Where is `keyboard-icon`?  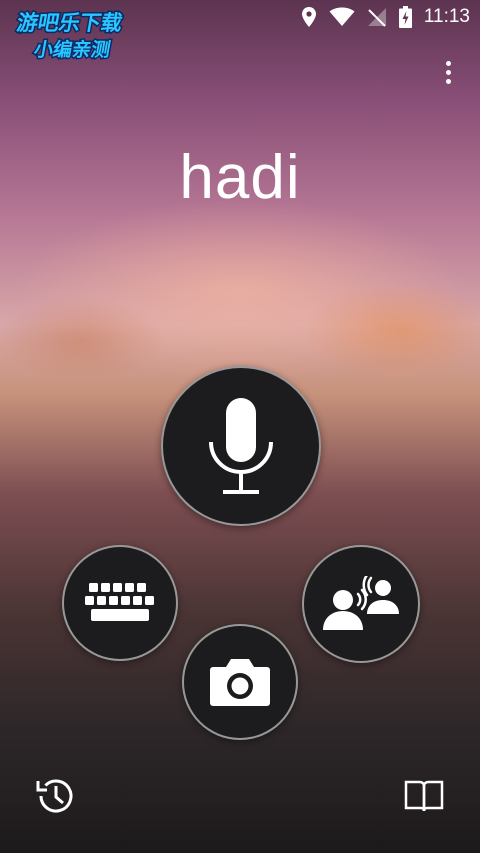 keyboard-icon is located at coordinates (119, 602).